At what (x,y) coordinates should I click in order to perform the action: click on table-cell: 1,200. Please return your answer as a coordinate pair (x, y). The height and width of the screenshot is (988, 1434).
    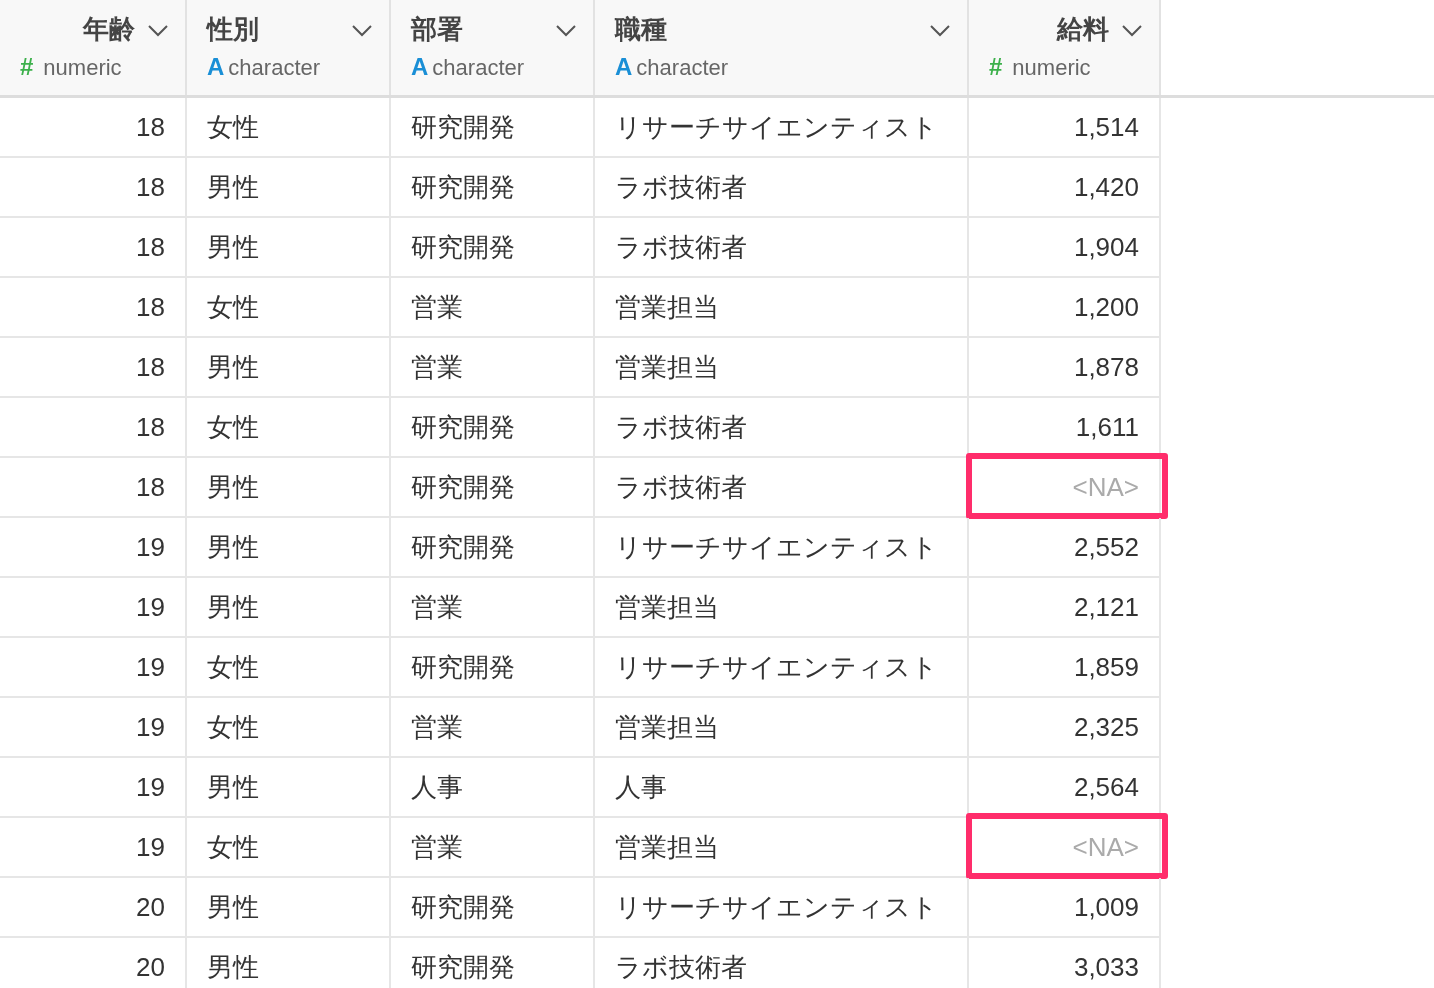
    Looking at the image, I should click on (1065, 308).